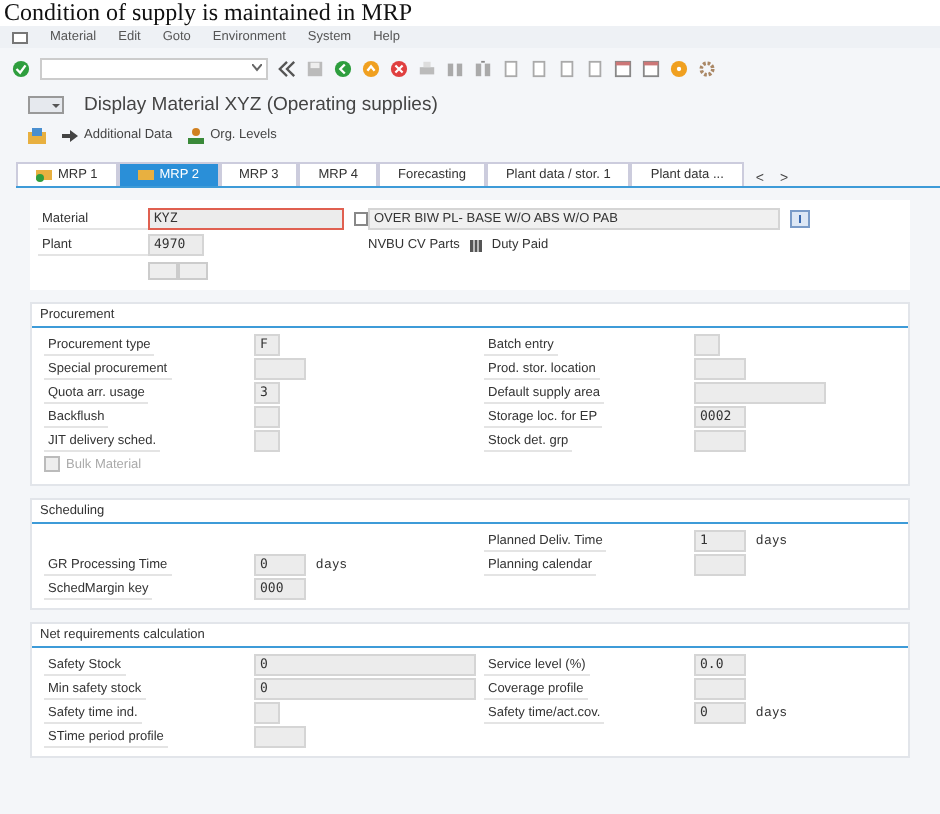  What do you see at coordinates (679, 68) in the screenshot?
I see `help-icon` at bounding box center [679, 68].